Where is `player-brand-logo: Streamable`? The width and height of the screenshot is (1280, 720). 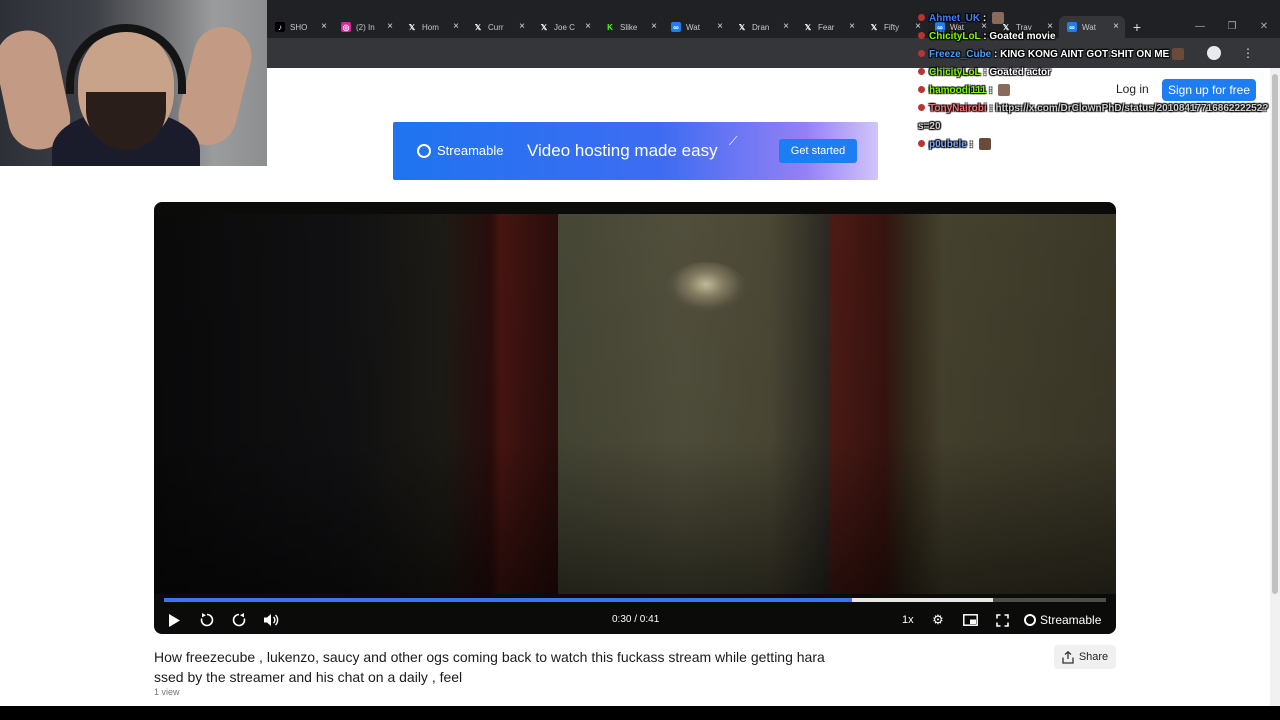
player-brand-logo: Streamable is located at coordinates (1062, 620).